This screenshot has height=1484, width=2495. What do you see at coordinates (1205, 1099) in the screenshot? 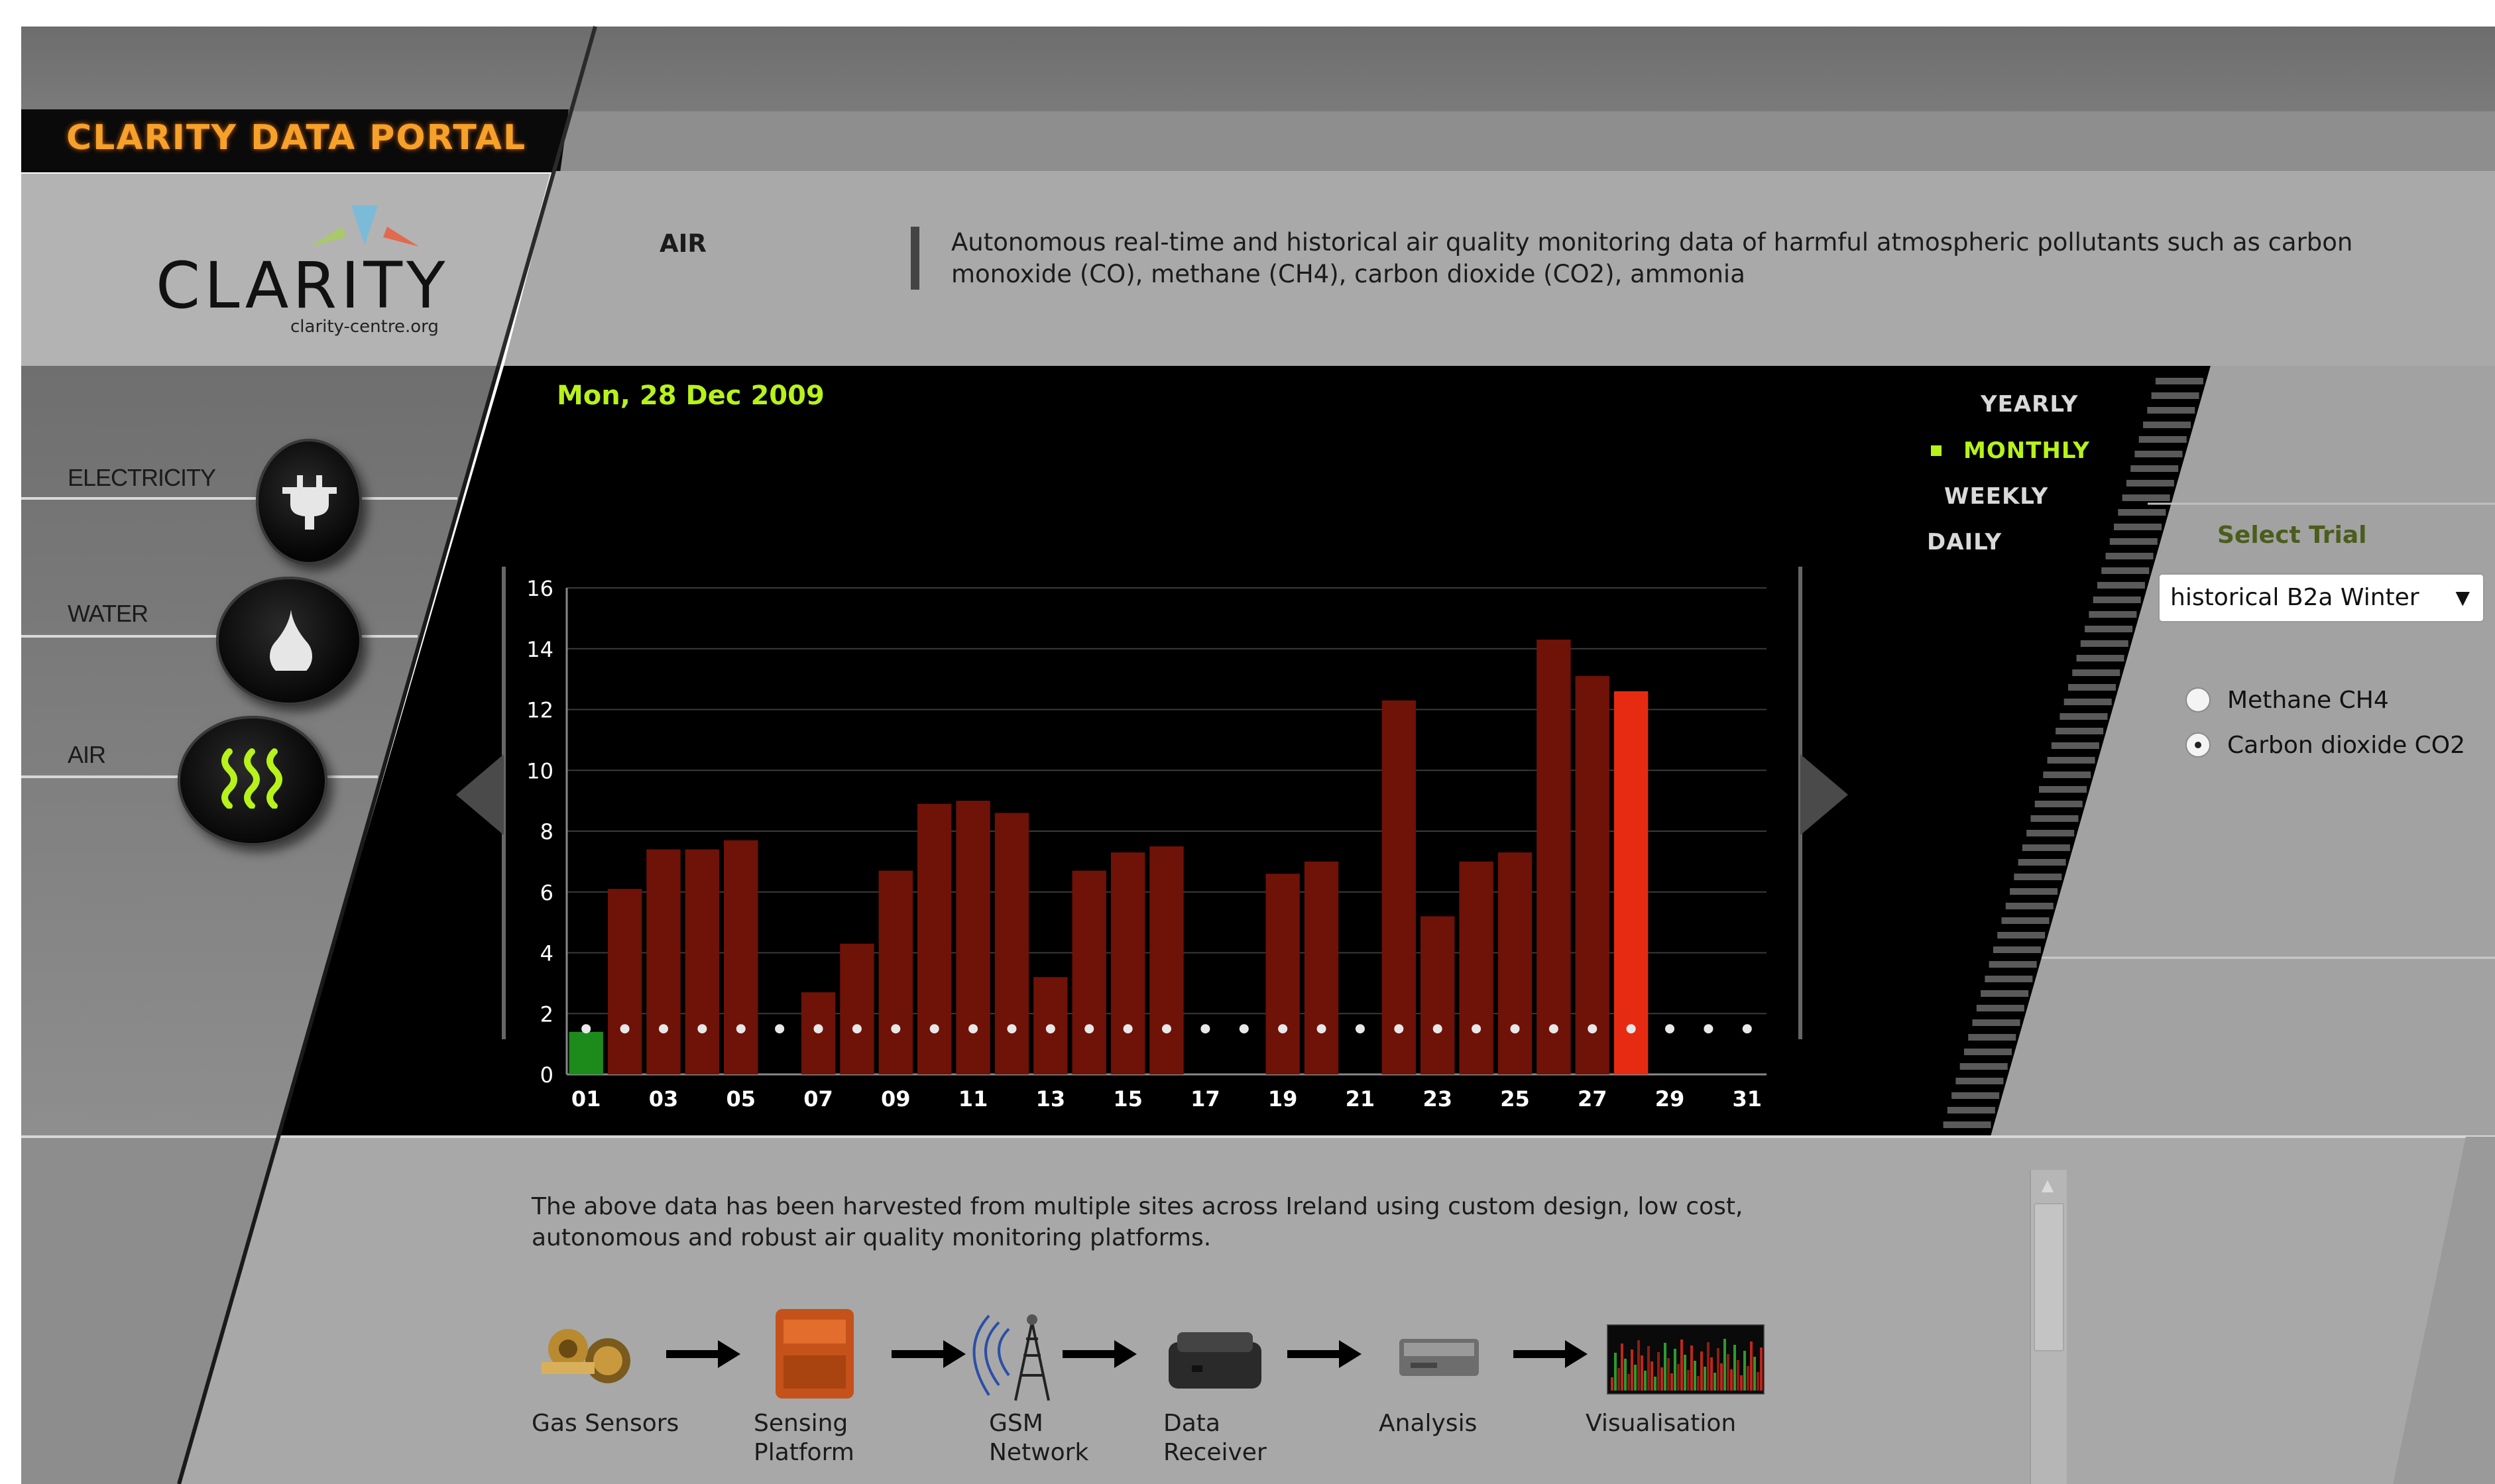
I see `x-tick-label: 17` at bounding box center [1205, 1099].